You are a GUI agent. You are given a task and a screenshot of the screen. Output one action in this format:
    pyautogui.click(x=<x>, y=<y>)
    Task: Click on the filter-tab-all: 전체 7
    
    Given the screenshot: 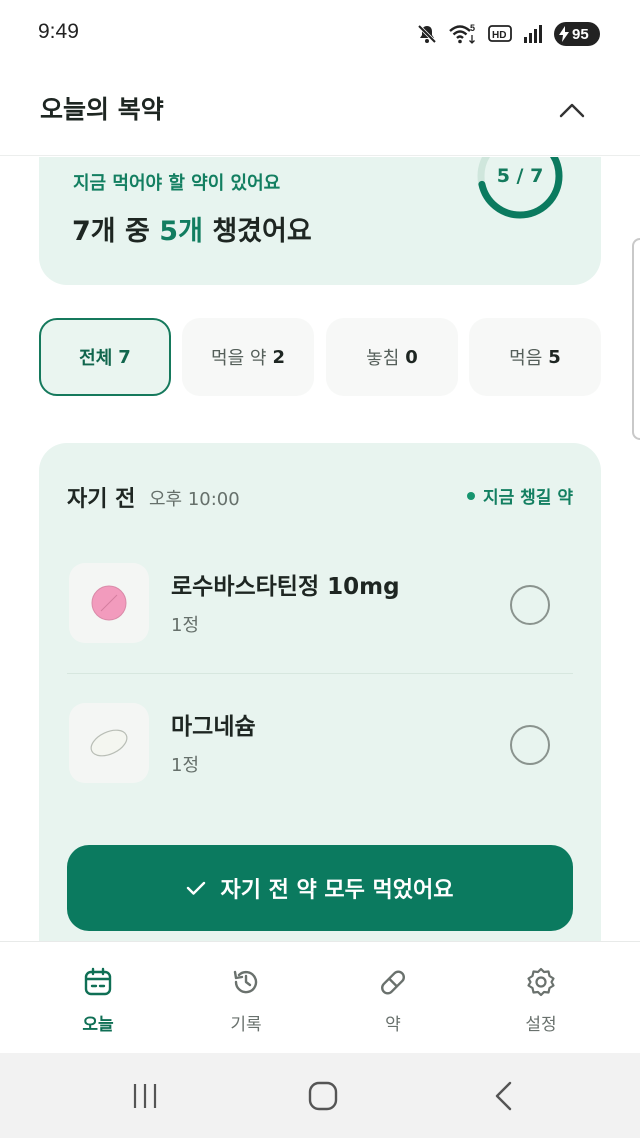 What is the action you would take?
    pyautogui.click(x=105, y=357)
    